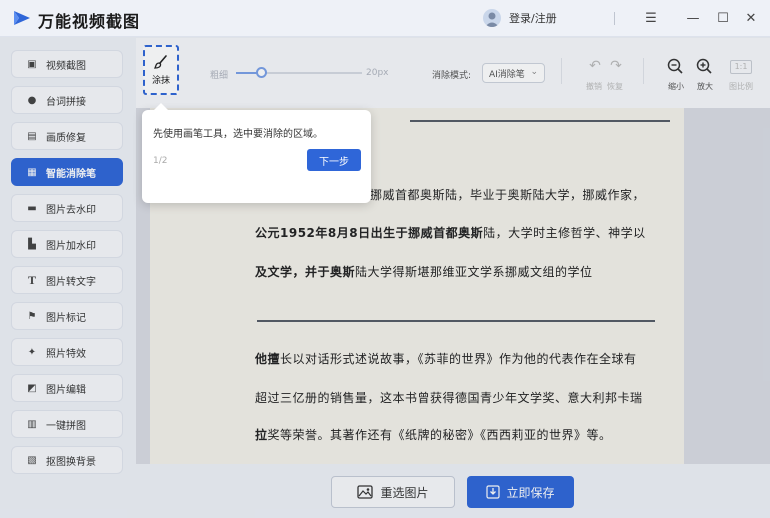 The image size is (770, 518). Describe the element at coordinates (404, 492) in the screenshot. I see `reselect-label: 重选图片` at that location.